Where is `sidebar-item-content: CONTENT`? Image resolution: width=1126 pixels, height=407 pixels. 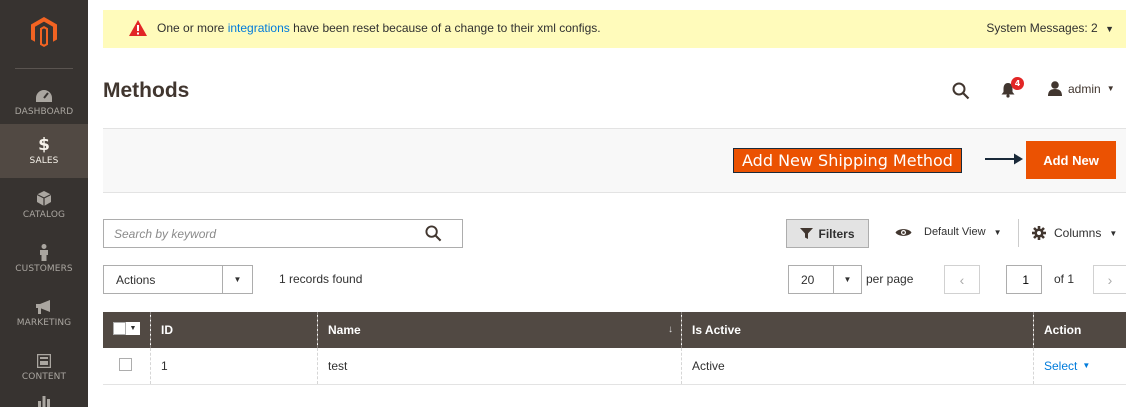 sidebar-item-content: CONTENT is located at coordinates (44, 367).